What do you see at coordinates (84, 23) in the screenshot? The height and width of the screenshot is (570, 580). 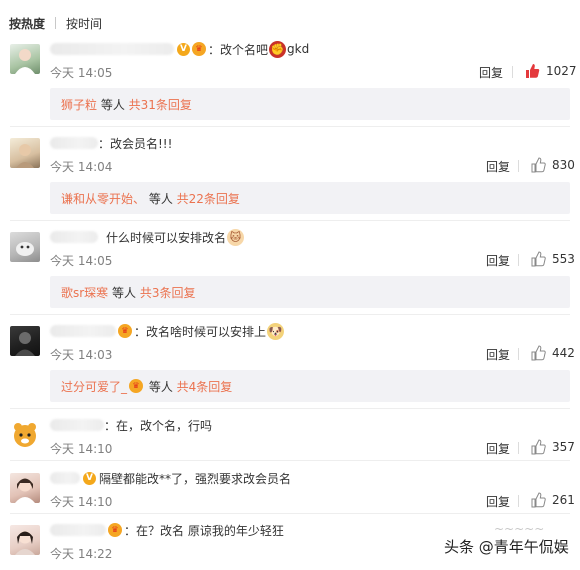 I see `tab-sort-time: 按时间` at bounding box center [84, 23].